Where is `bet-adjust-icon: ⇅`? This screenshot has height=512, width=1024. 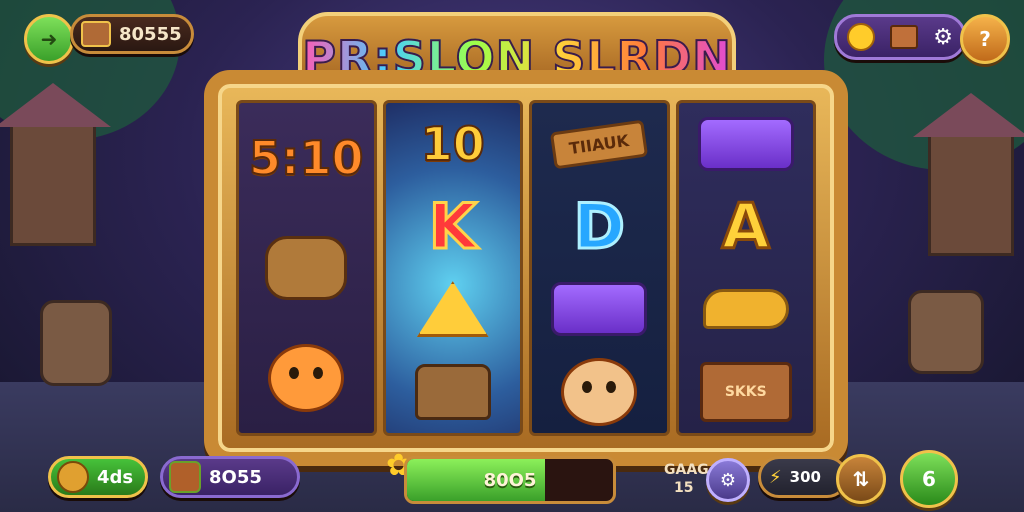
bet-adjust-icon: ⇅ is located at coordinates (861, 479).